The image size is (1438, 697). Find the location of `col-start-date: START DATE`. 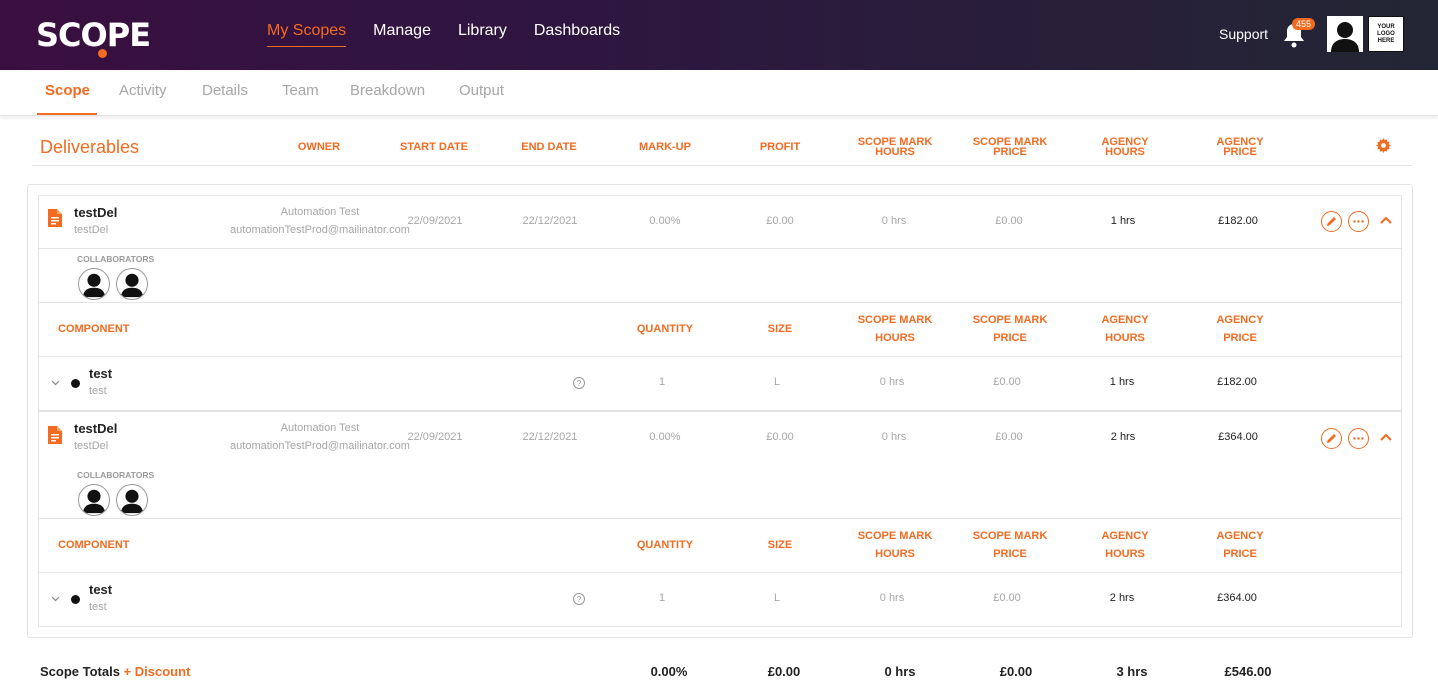

col-start-date: START DATE is located at coordinates (434, 147).